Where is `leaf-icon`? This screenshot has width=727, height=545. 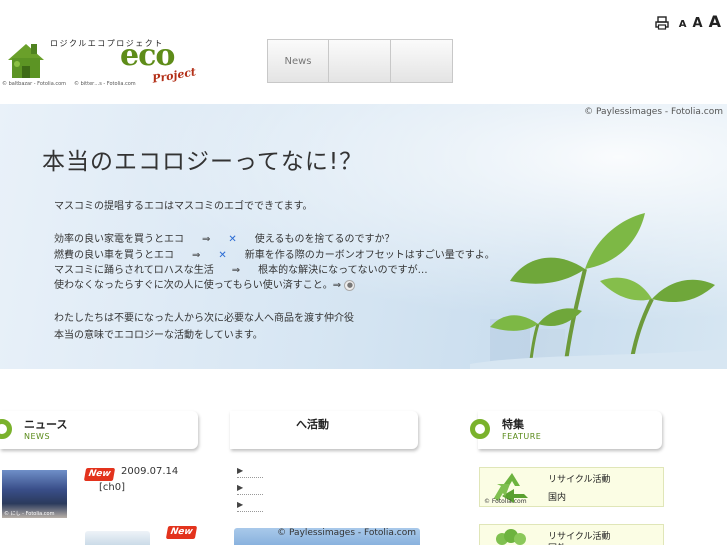
leaf-icon is located at coordinates (511, 537).